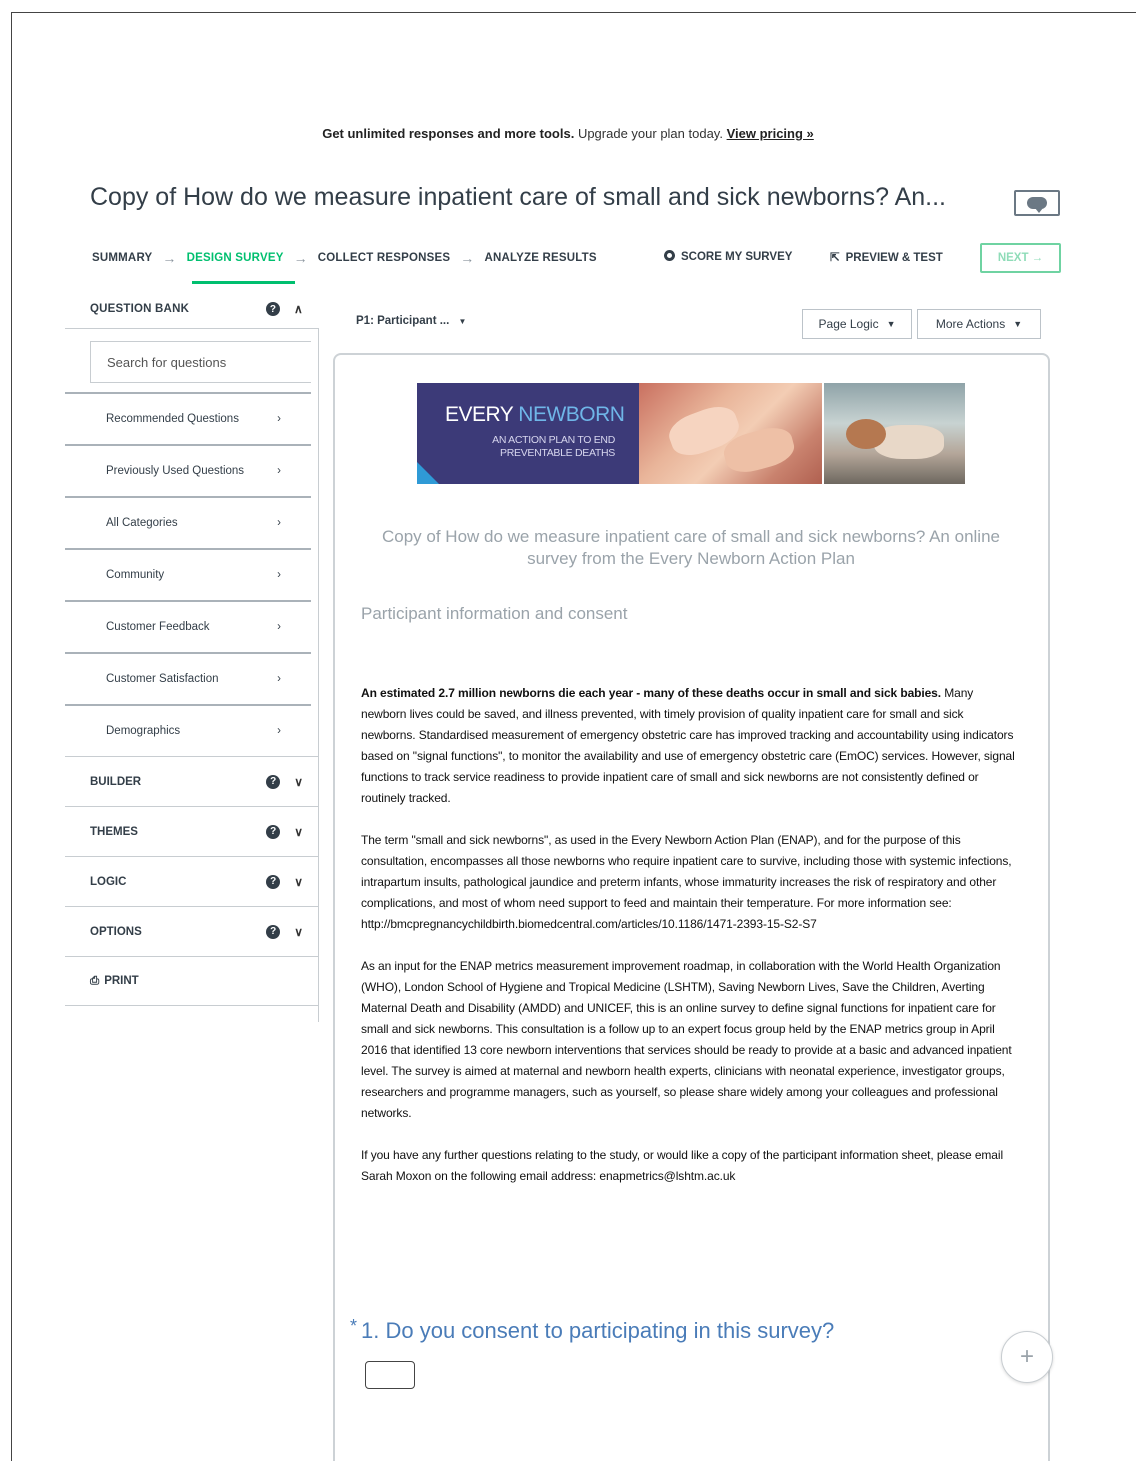  I want to click on upgrade-banner-bold: Get unlimited responses and more tools., so click(448, 133).